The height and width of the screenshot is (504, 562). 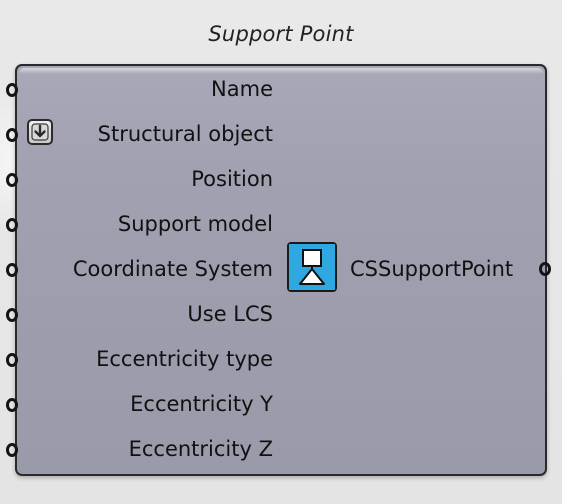 What do you see at coordinates (12, 405) in the screenshot?
I see `input-grip-eccentricity-y` at bounding box center [12, 405].